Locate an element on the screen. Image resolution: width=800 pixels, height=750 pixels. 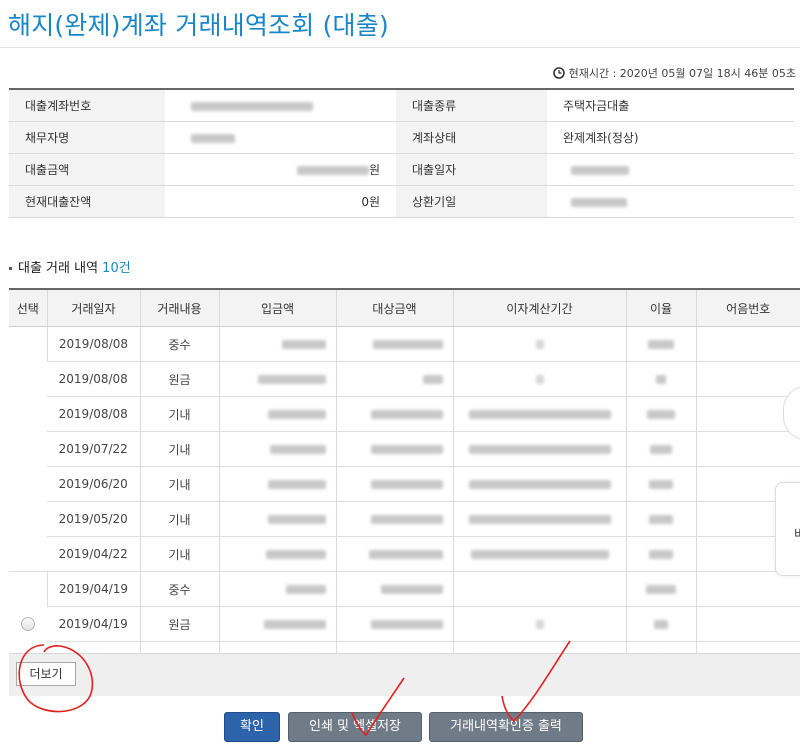
history-heading-text: 대출 거래 내역 is located at coordinates (58, 268).